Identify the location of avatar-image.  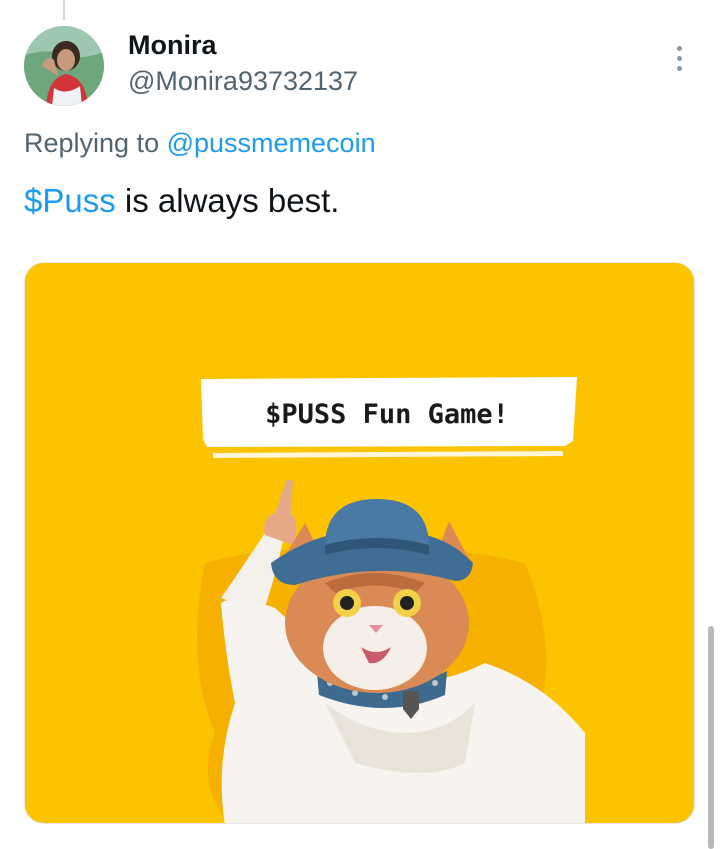
(64, 66).